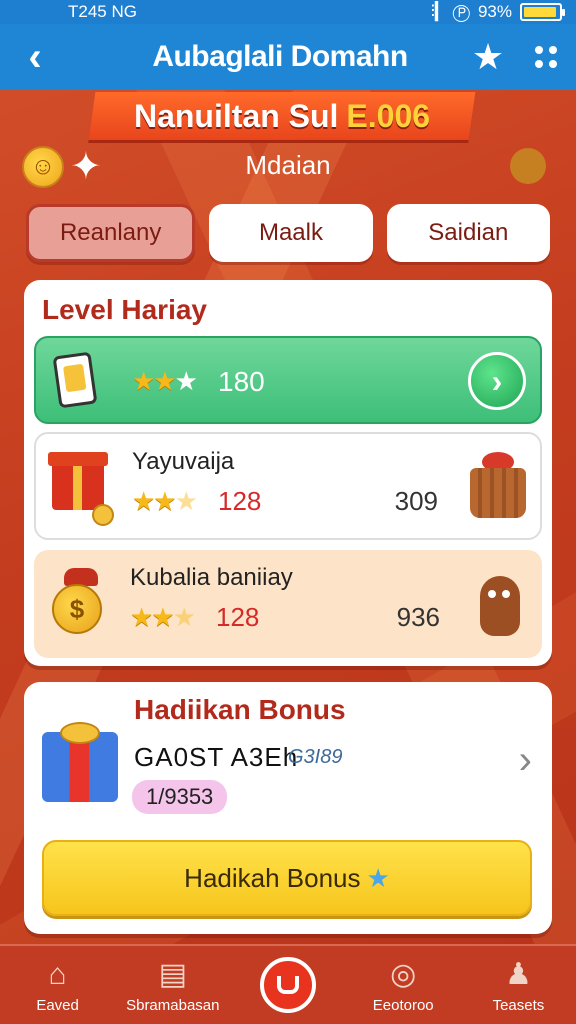 The width and height of the screenshot is (576, 1024). I want to click on grid-menu-button, so click(546, 57).